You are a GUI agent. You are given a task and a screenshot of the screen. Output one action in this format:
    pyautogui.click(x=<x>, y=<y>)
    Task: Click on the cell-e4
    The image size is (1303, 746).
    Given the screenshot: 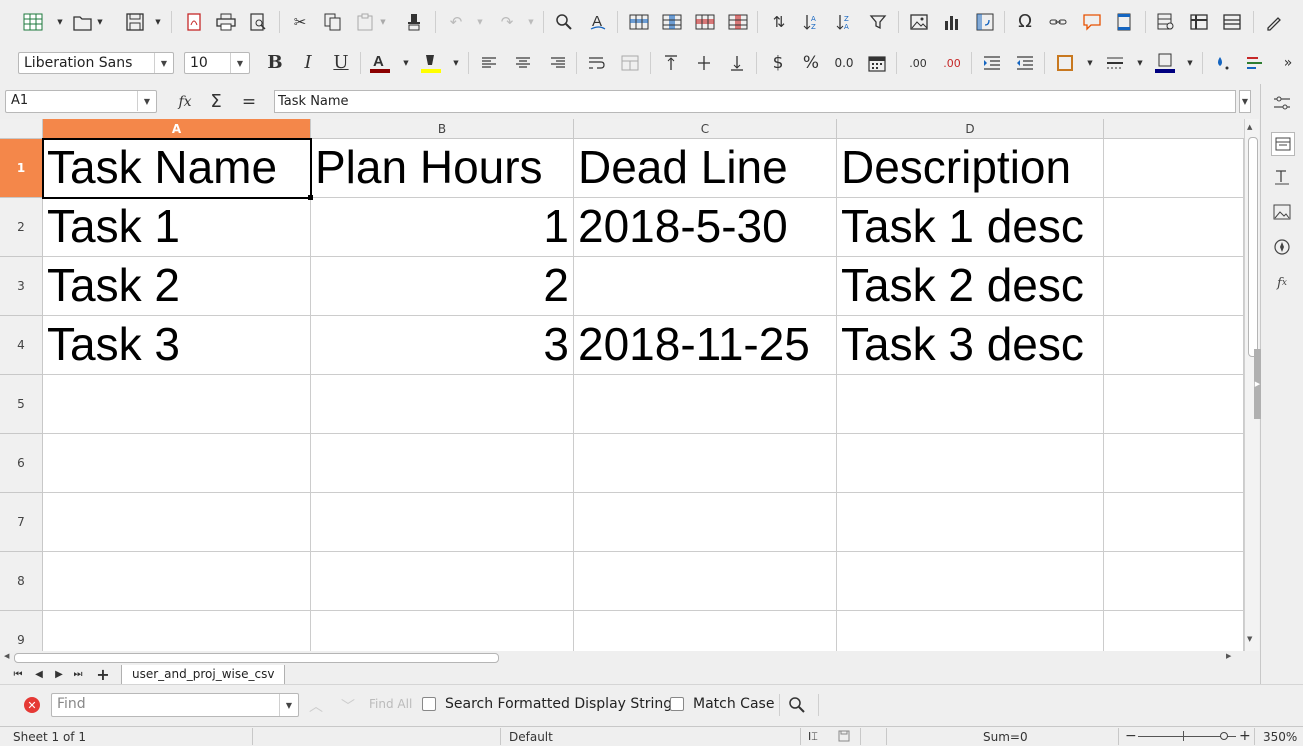 What is the action you would take?
    pyautogui.click(x=1174, y=345)
    